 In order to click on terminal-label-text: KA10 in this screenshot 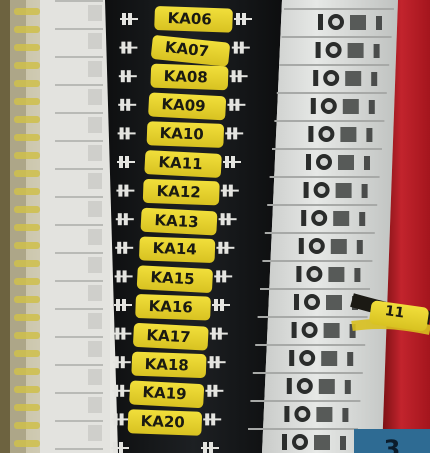, I will do `click(182, 134)`.